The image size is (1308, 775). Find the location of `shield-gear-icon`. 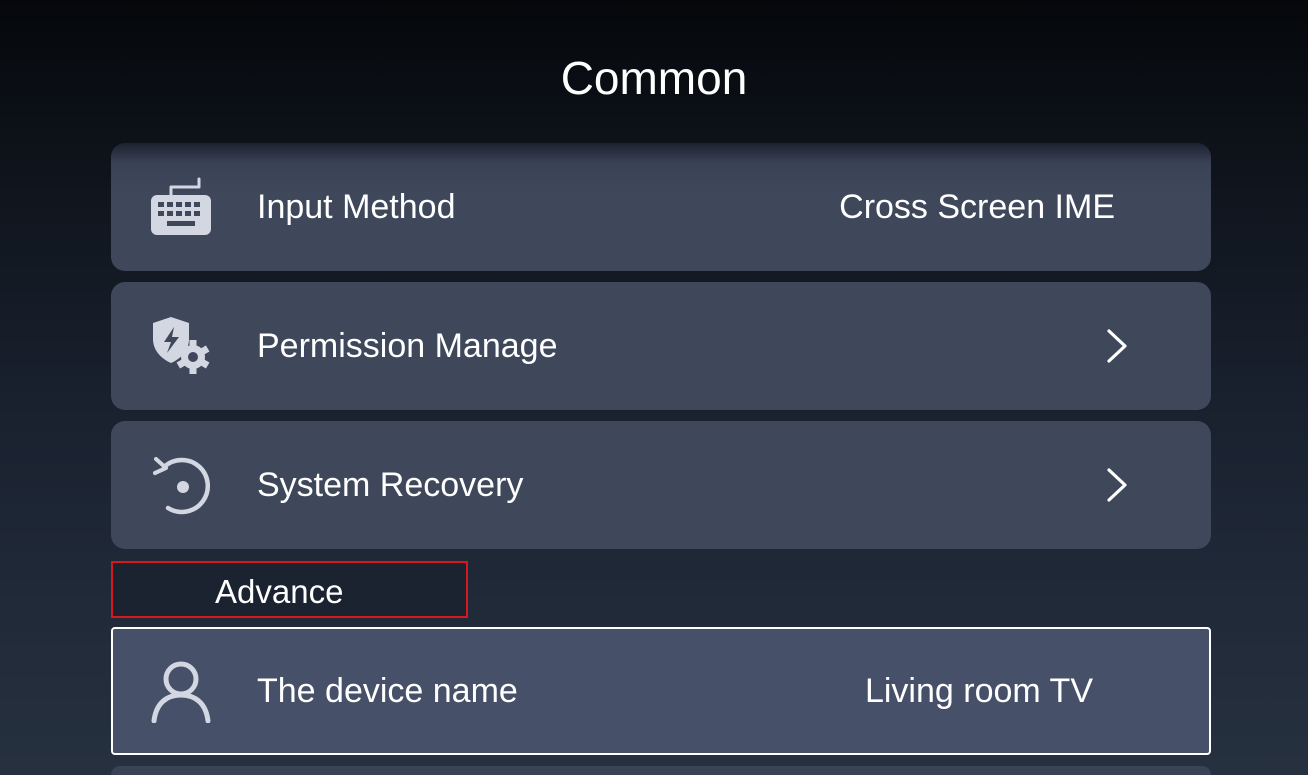

shield-gear-icon is located at coordinates (181, 346).